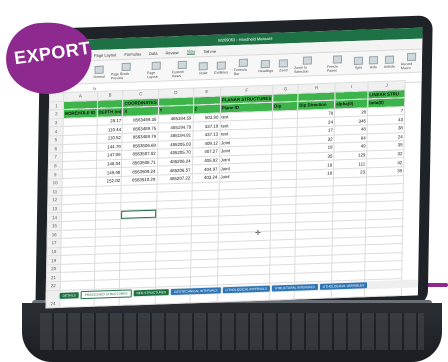  I want to click on ribbon-button-custom-views: Custom Views, so click(183, 69).